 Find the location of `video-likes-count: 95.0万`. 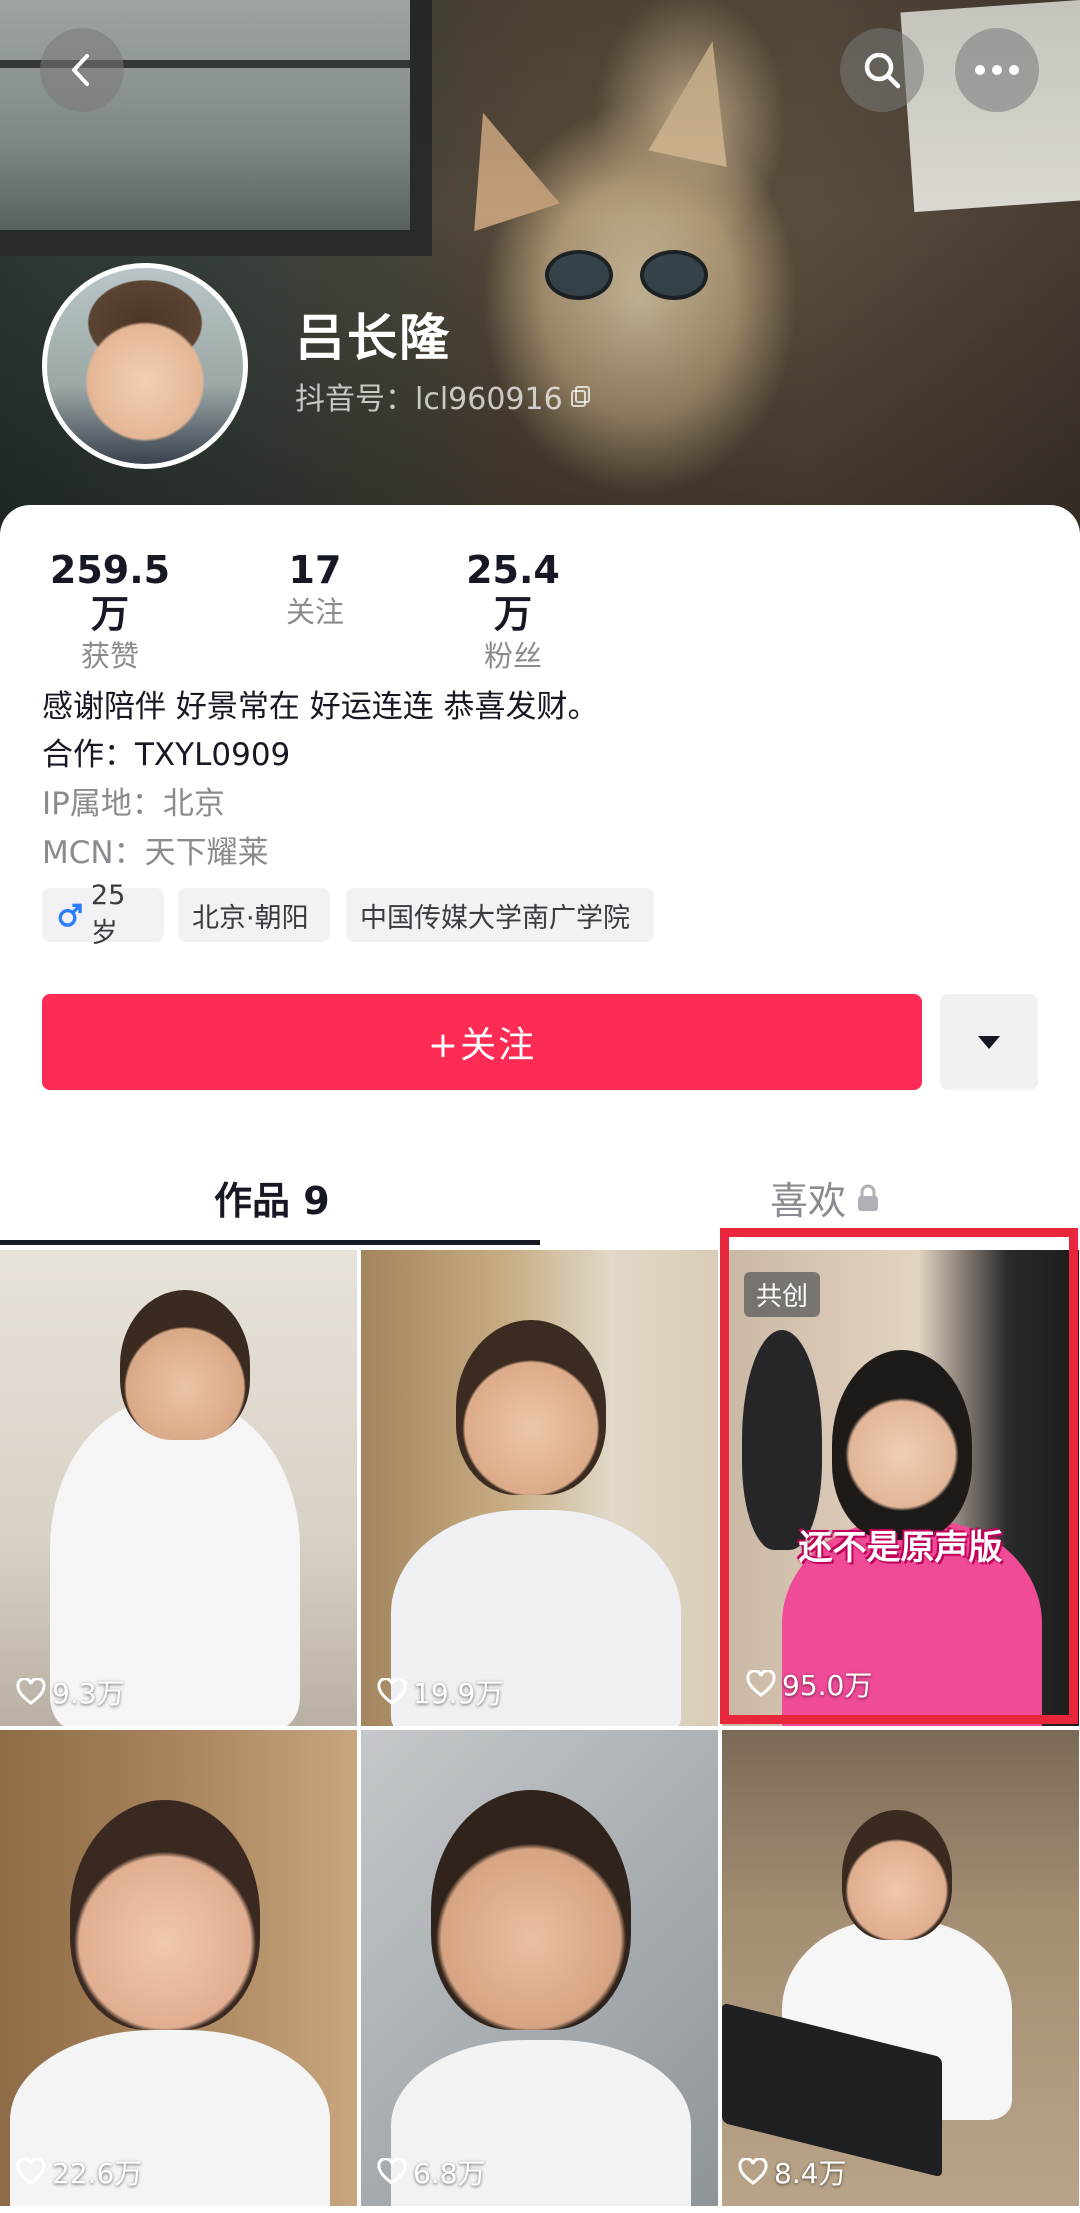

video-likes-count: 95.0万 is located at coordinates (827, 1685).